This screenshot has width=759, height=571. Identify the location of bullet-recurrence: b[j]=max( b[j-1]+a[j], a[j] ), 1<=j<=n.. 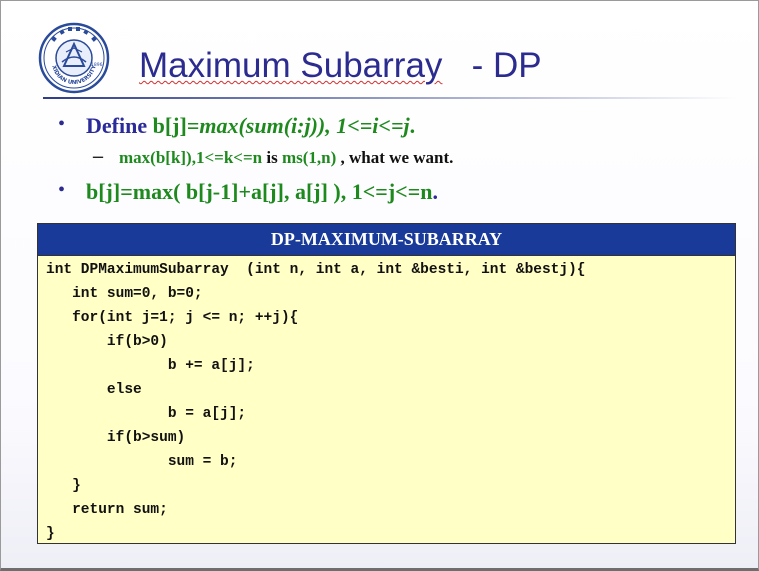
(262, 192).